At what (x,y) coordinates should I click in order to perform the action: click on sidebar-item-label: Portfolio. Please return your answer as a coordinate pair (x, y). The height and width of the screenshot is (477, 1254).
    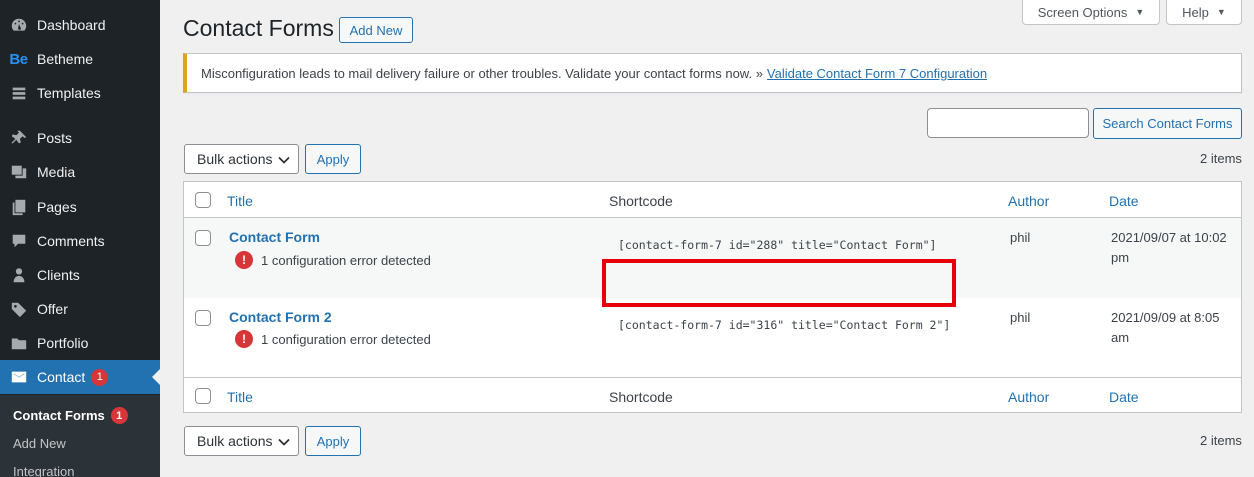
    Looking at the image, I should click on (63, 343).